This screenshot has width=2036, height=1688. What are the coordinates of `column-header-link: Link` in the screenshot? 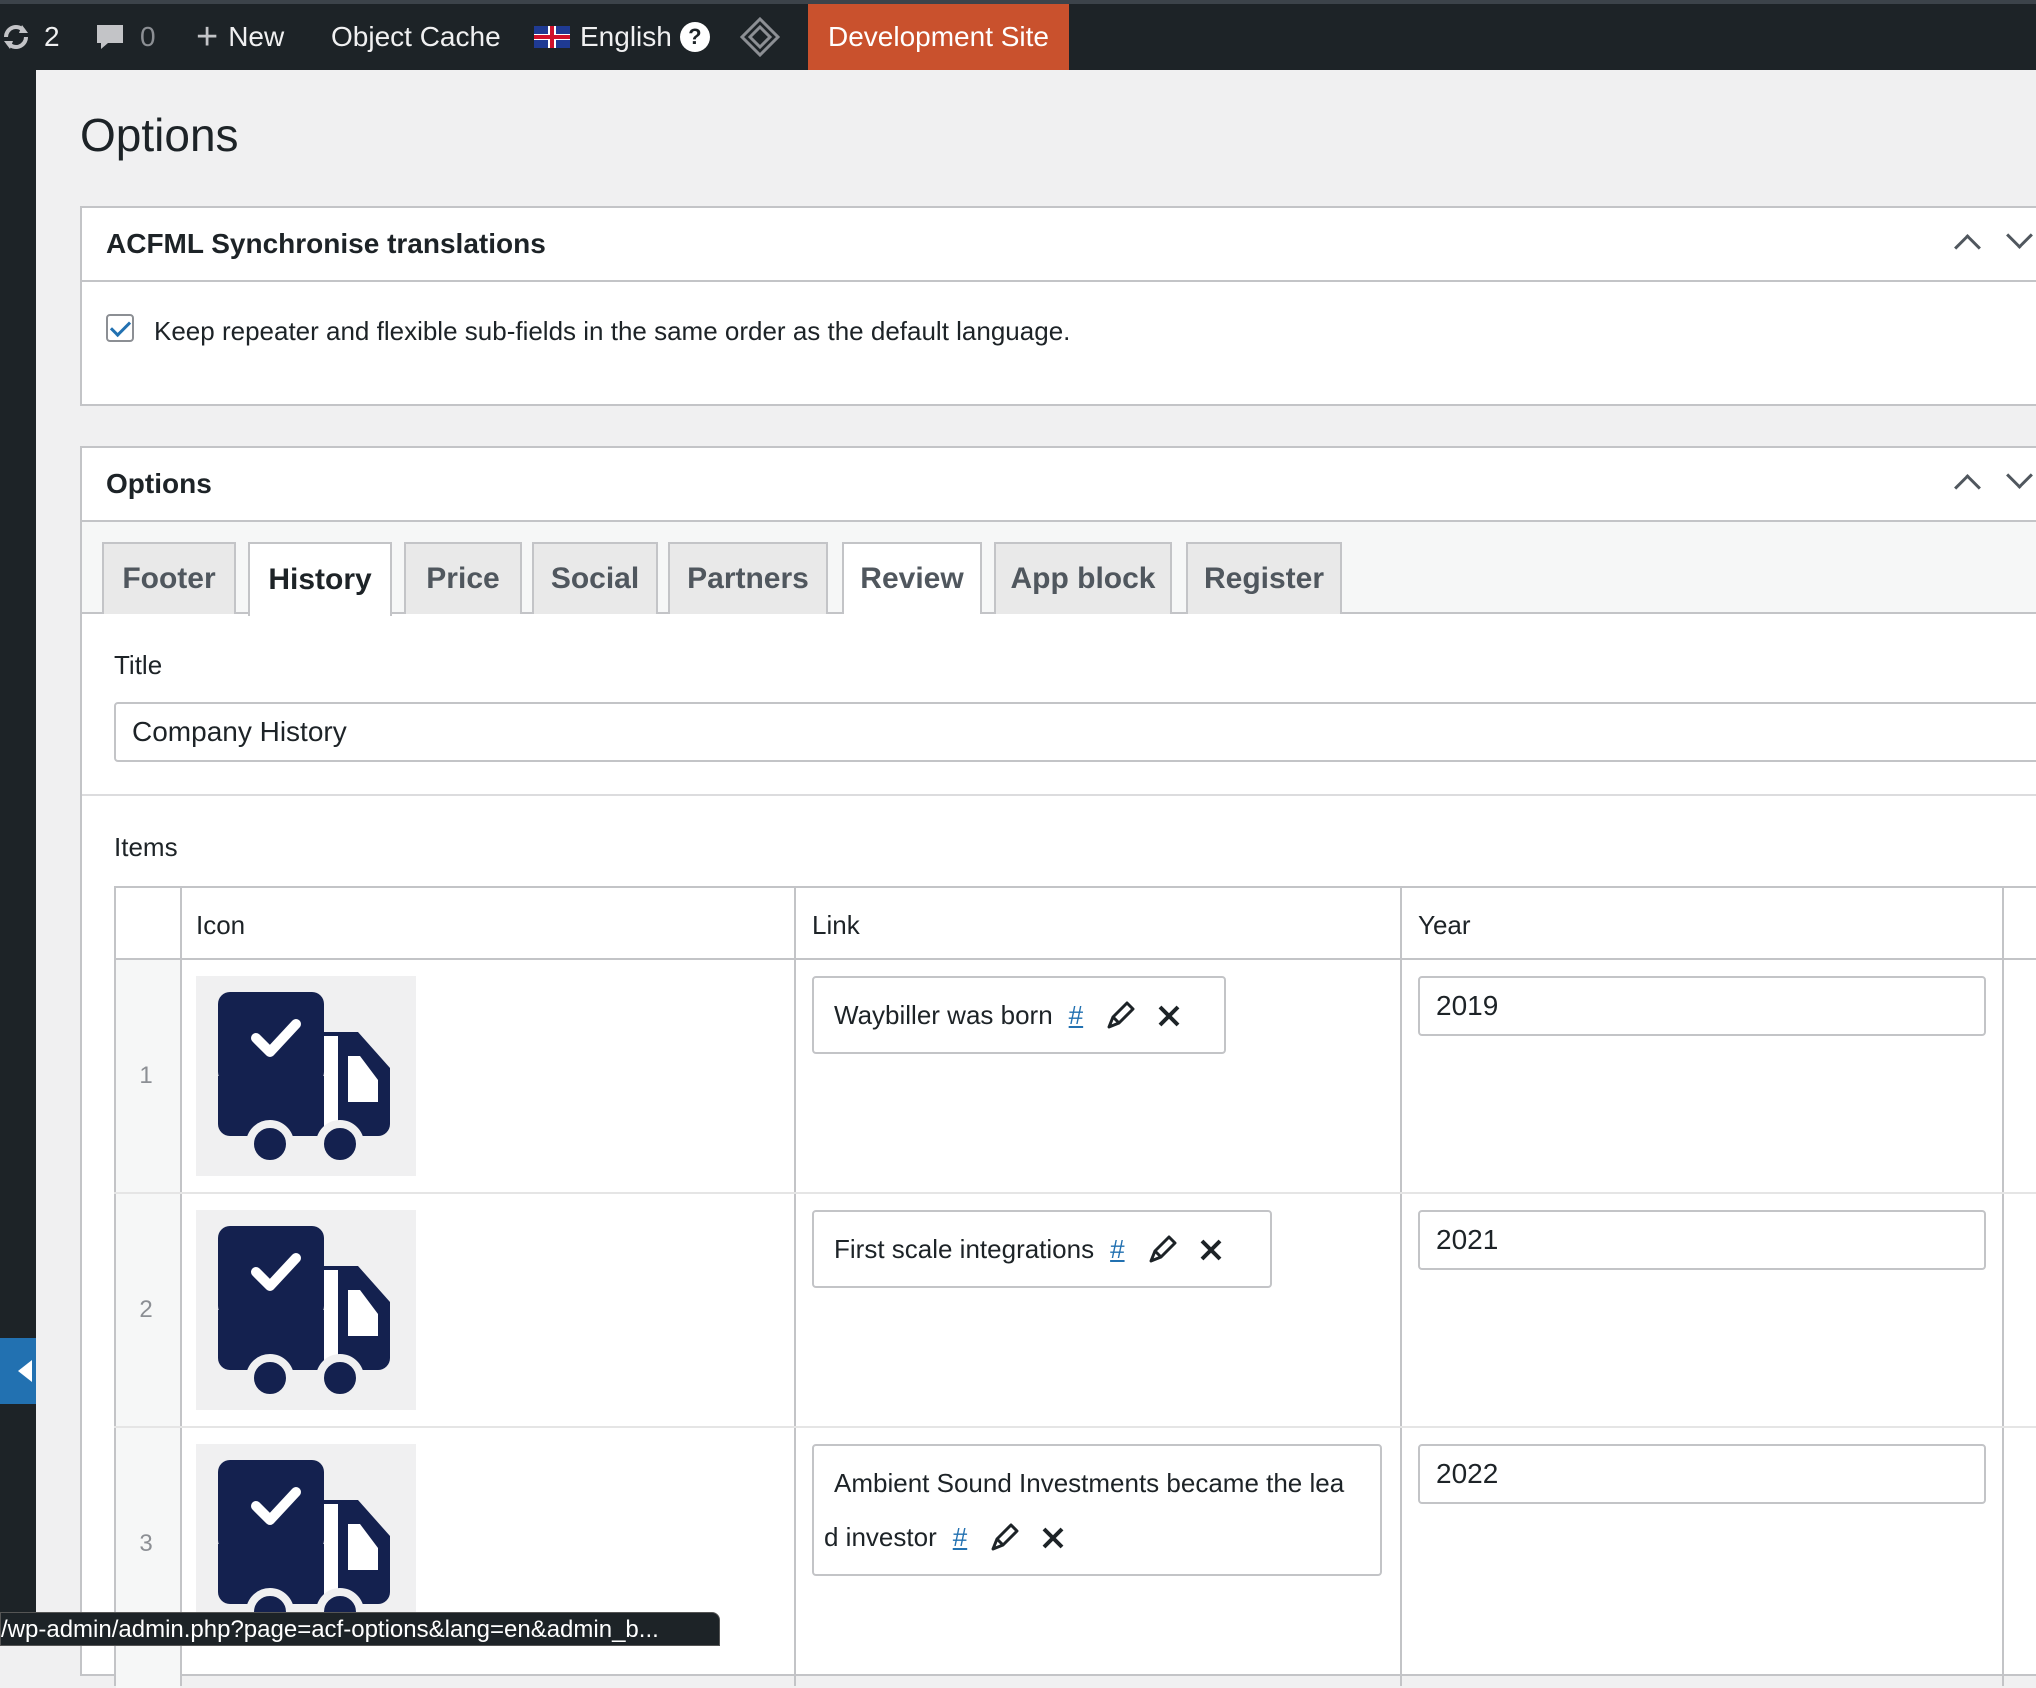 It's located at (836, 925).